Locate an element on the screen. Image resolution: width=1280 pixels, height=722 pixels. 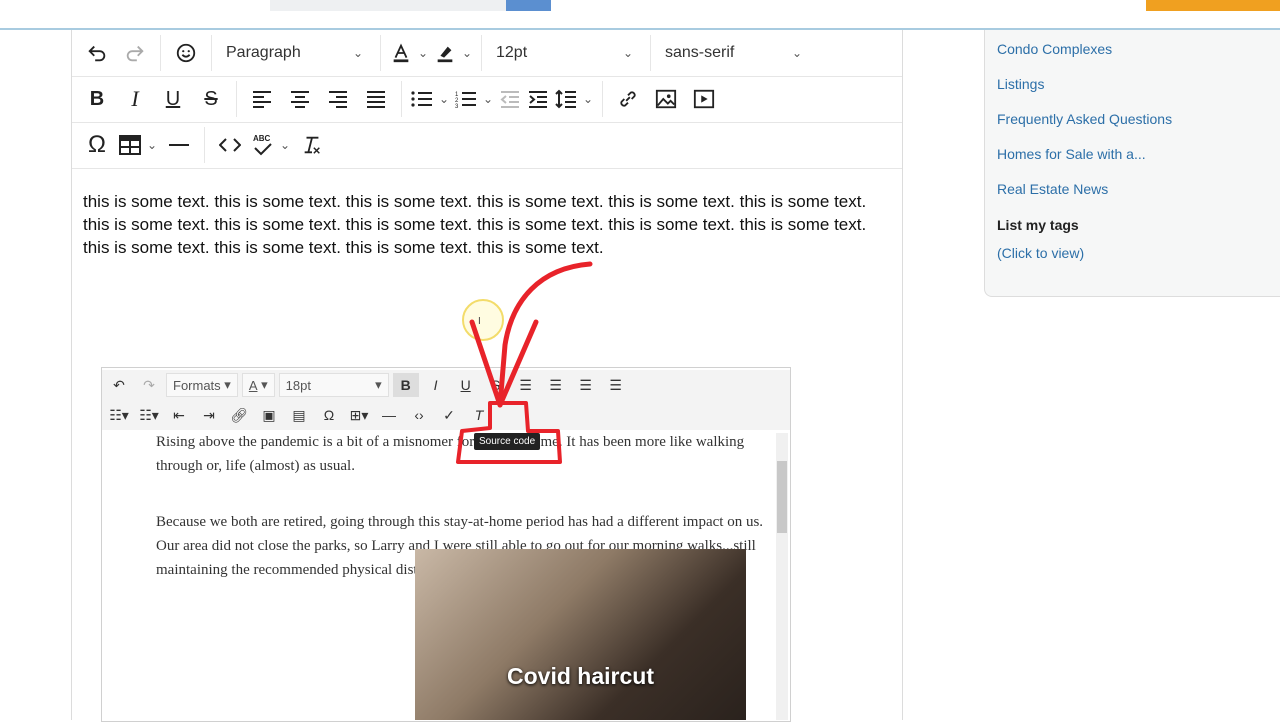
source-code-icon: ‹› is located at coordinates (419, 415).